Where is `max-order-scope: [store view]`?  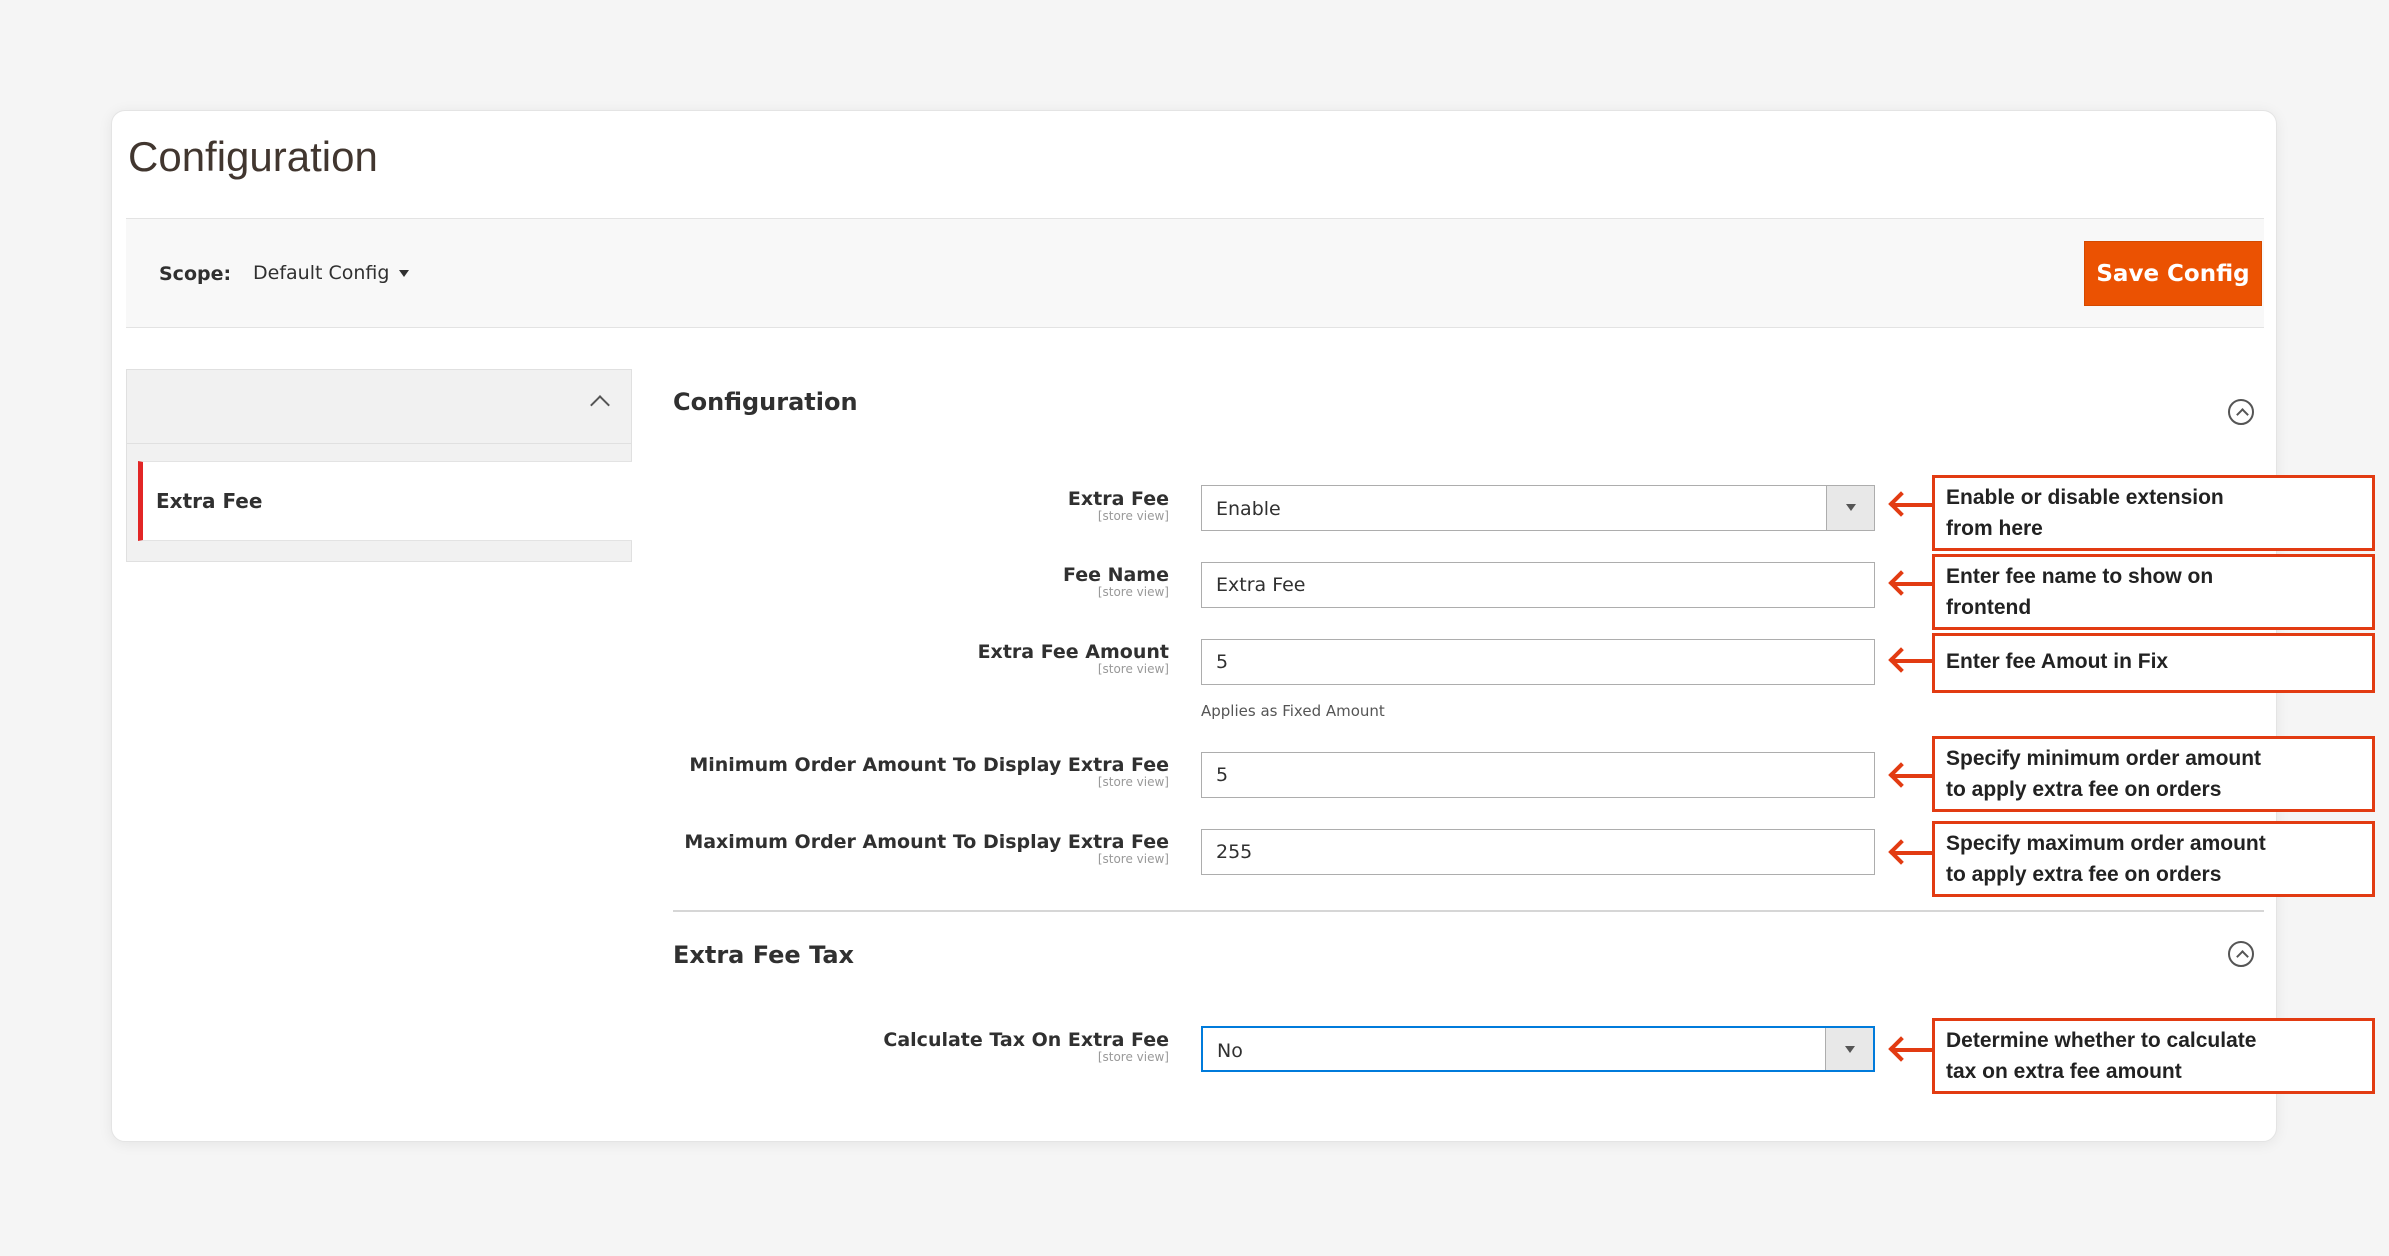 max-order-scope: [store view] is located at coordinates (1133, 859).